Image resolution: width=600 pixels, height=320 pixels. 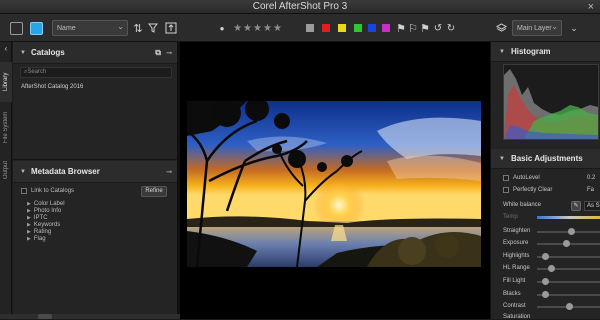 I want to click on perfectly-clear-checkbox: Perfectly Clear, so click(x=527, y=190).